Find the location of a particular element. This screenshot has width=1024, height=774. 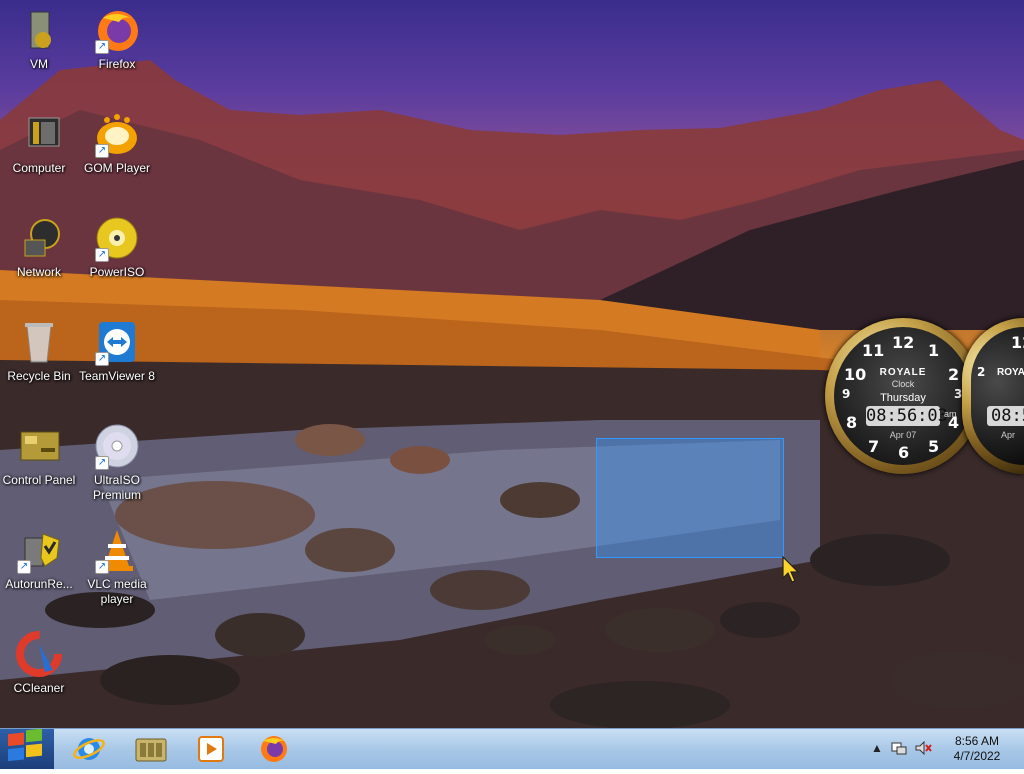

desktop-icon-poweriso: ↗ PowerISO is located at coordinates (117, 247).